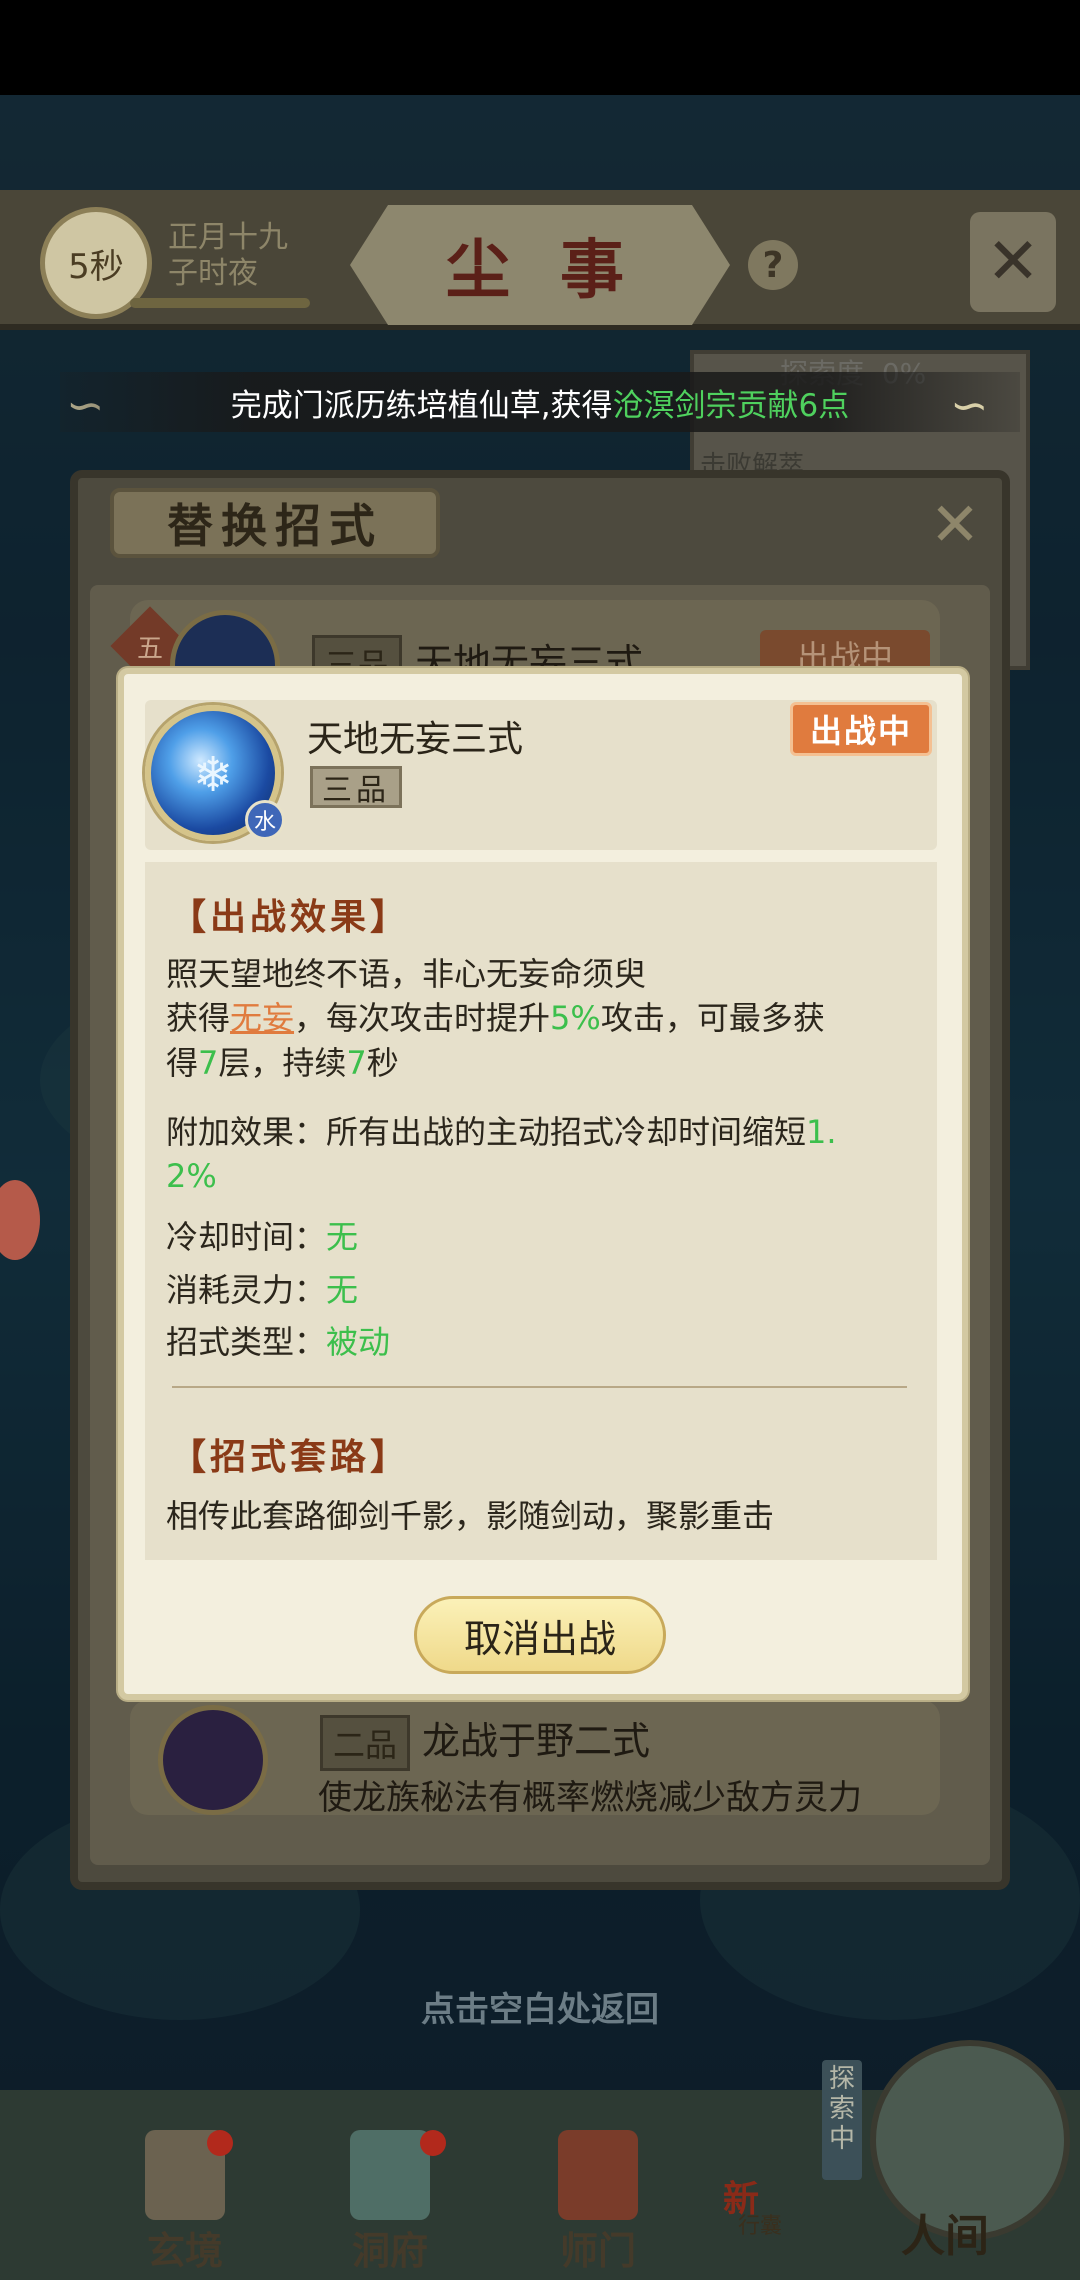  Describe the element at coordinates (501, 1132) in the screenshot. I see `extra-effect: 附加效果：所有出战的主动招式冷却时间缩短1.` at that location.